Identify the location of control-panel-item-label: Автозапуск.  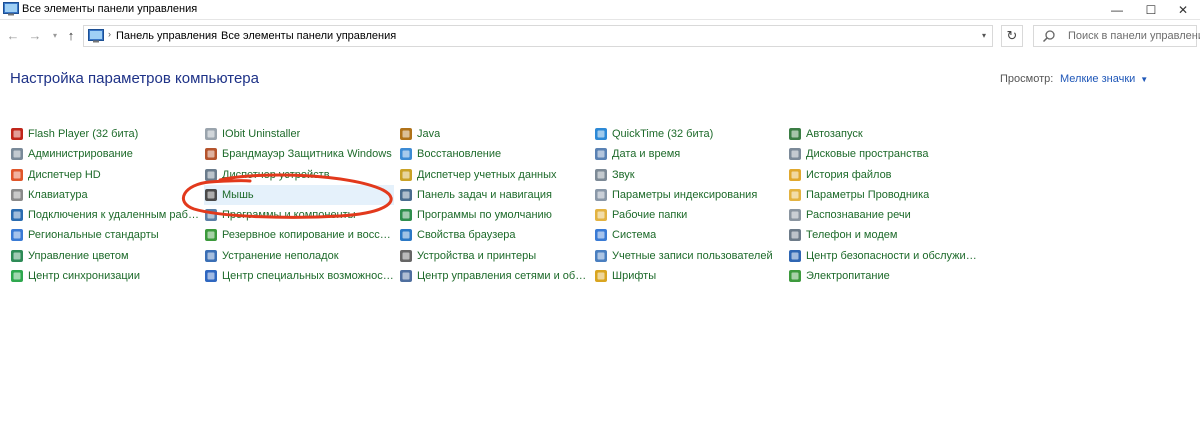
(834, 134).